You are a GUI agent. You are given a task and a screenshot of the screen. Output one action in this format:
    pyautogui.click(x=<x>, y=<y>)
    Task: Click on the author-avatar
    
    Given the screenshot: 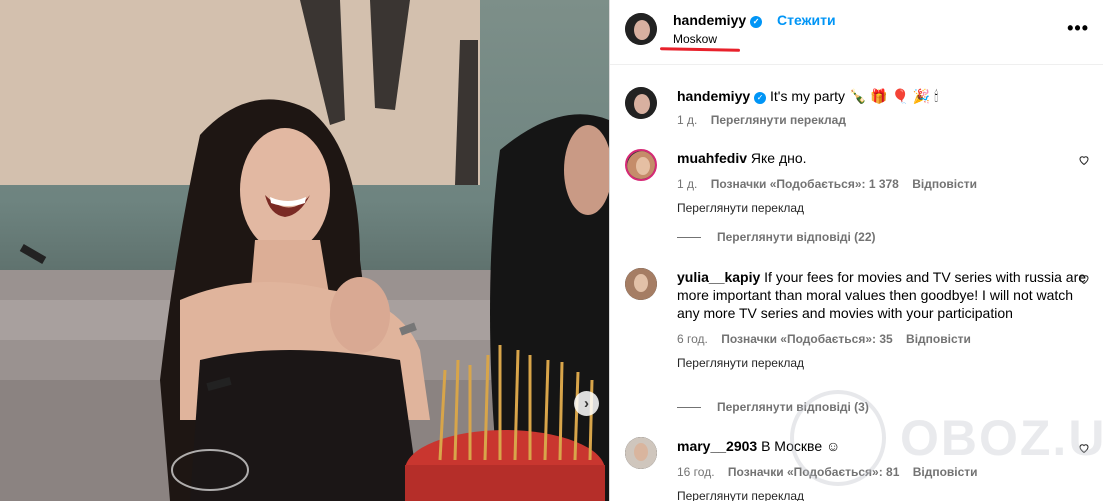 What is the action you would take?
    pyautogui.click(x=641, y=29)
    